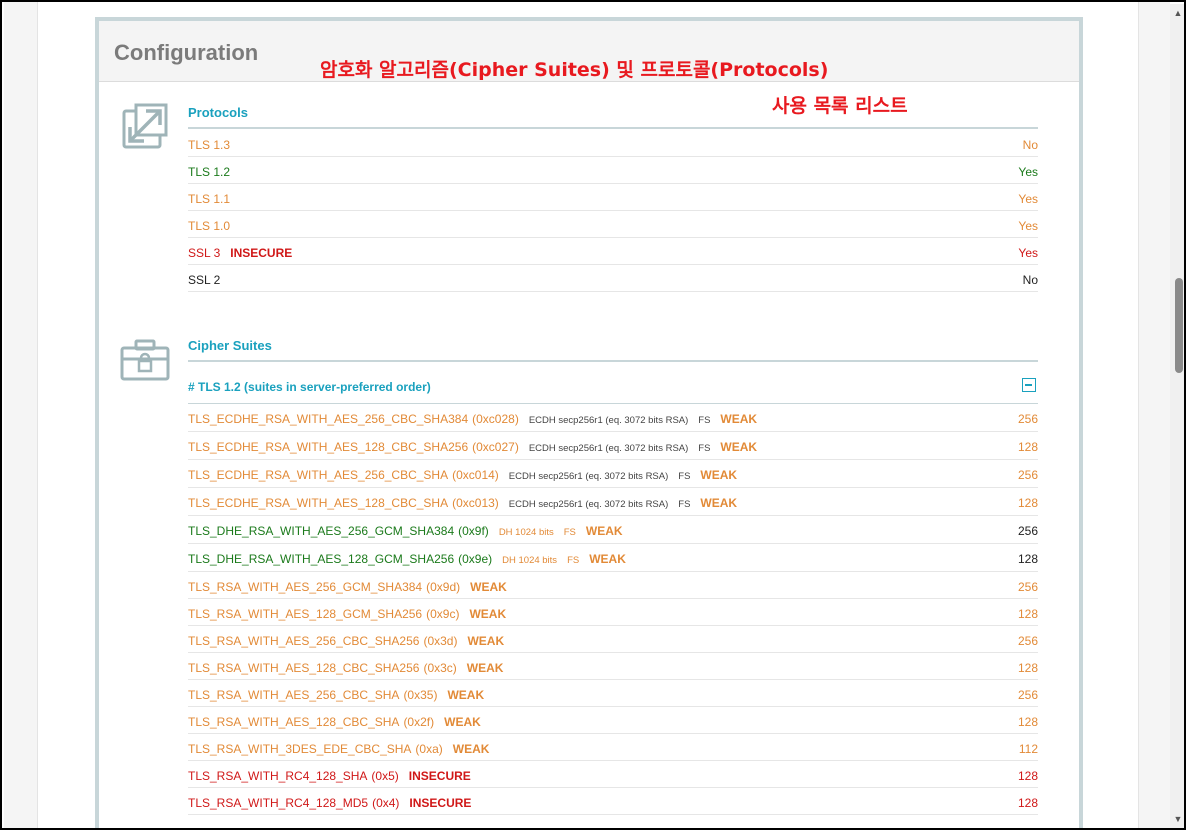 Image resolution: width=1186 pixels, height=830 pixels. Describe the element at coordinates (495, 447) in the screenshot. I see `cipher-suite-code: (0xc027)` at that location.